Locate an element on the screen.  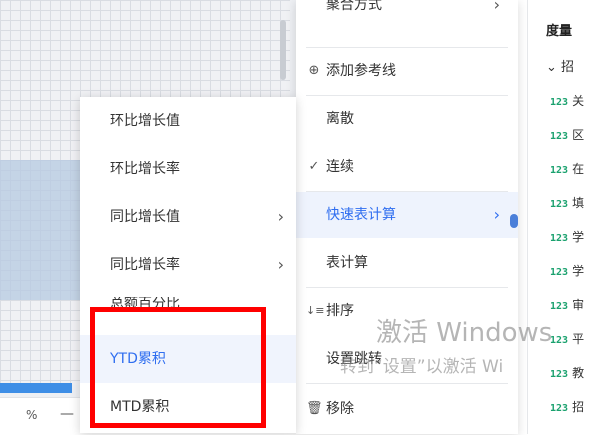
menu-item-discrete: 离散 is located at coordinates (407, 119).